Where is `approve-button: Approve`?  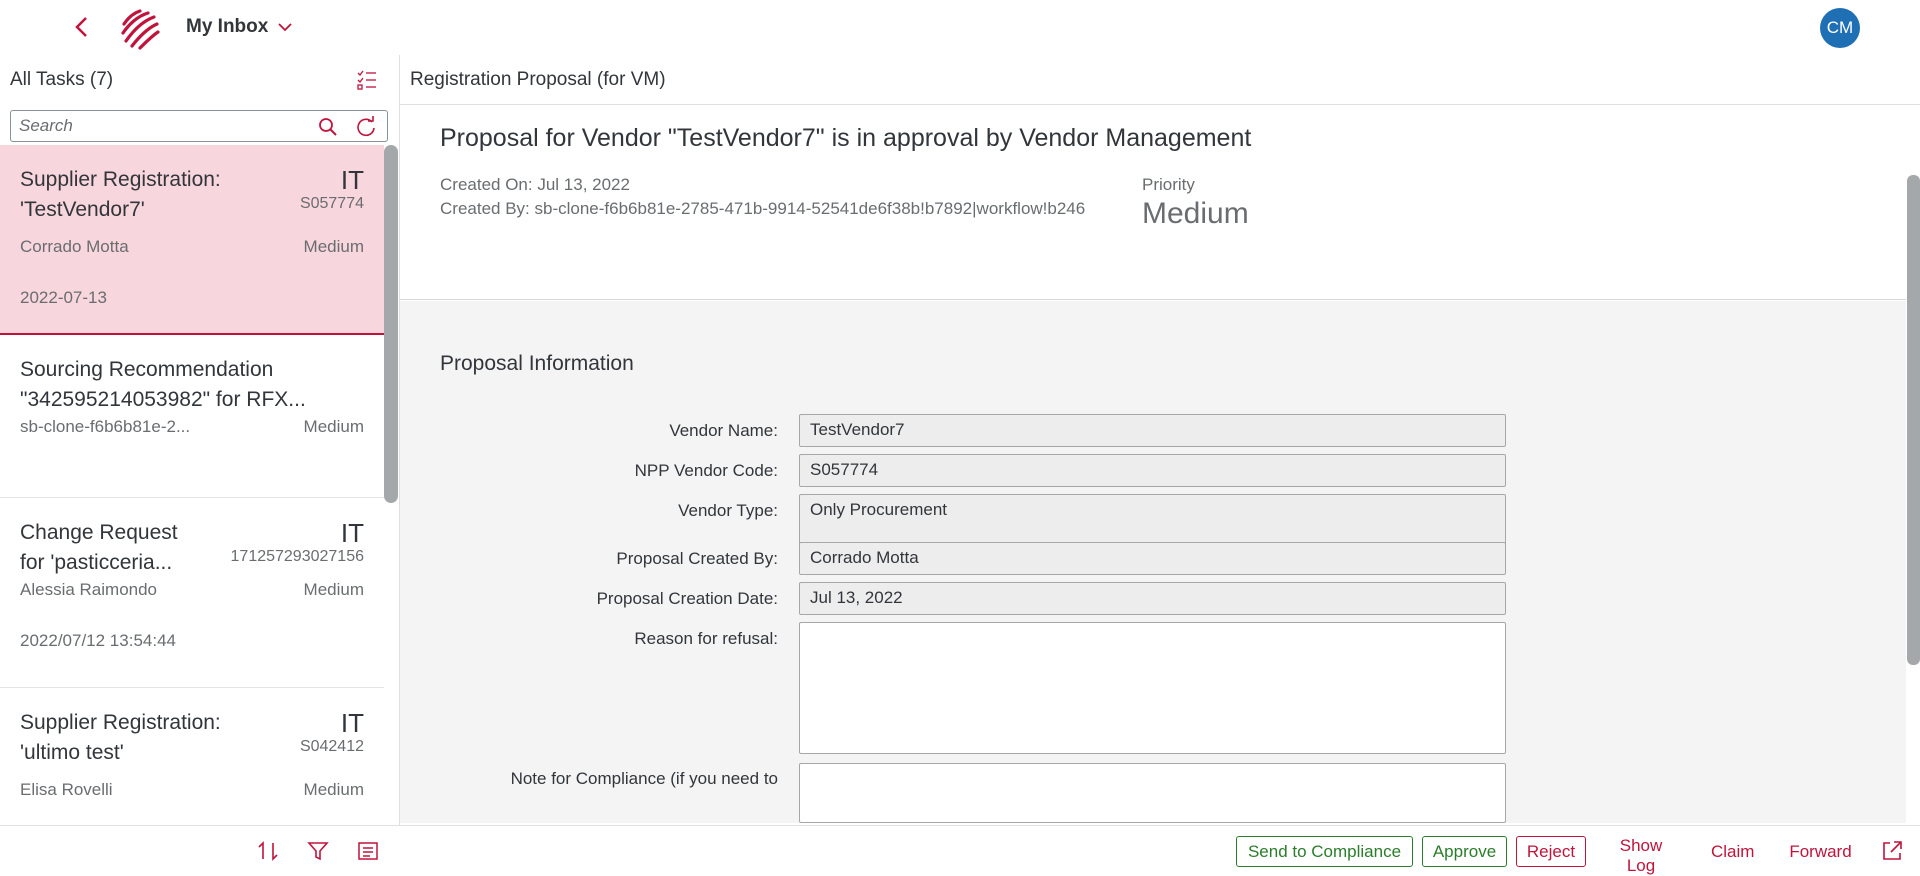
approve-button: Approve is located at coordinates (1464, 851).